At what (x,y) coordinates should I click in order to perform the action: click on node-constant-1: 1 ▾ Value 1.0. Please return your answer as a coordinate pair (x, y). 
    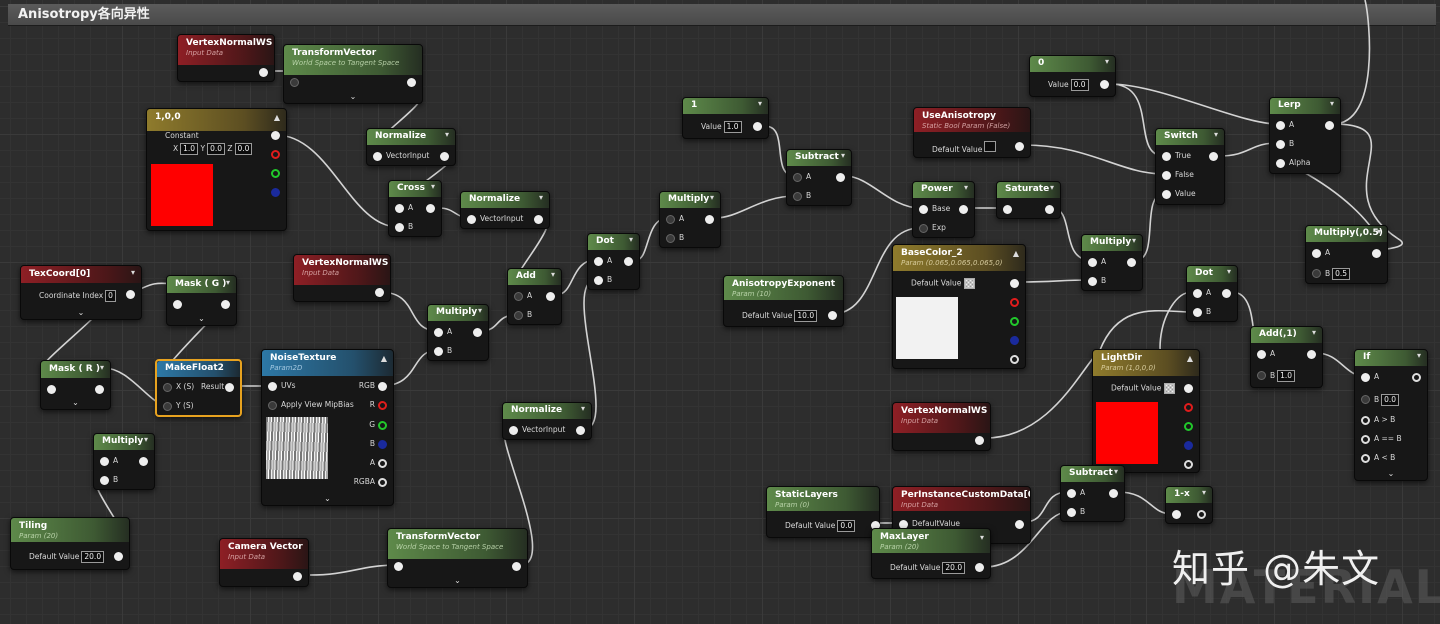
    Looking at the image, I should click on (725, 118).